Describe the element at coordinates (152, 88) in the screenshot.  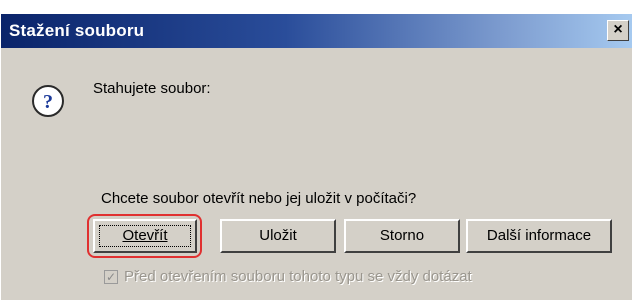
I see `download-prompt: Stahujete soubor:` at that location.